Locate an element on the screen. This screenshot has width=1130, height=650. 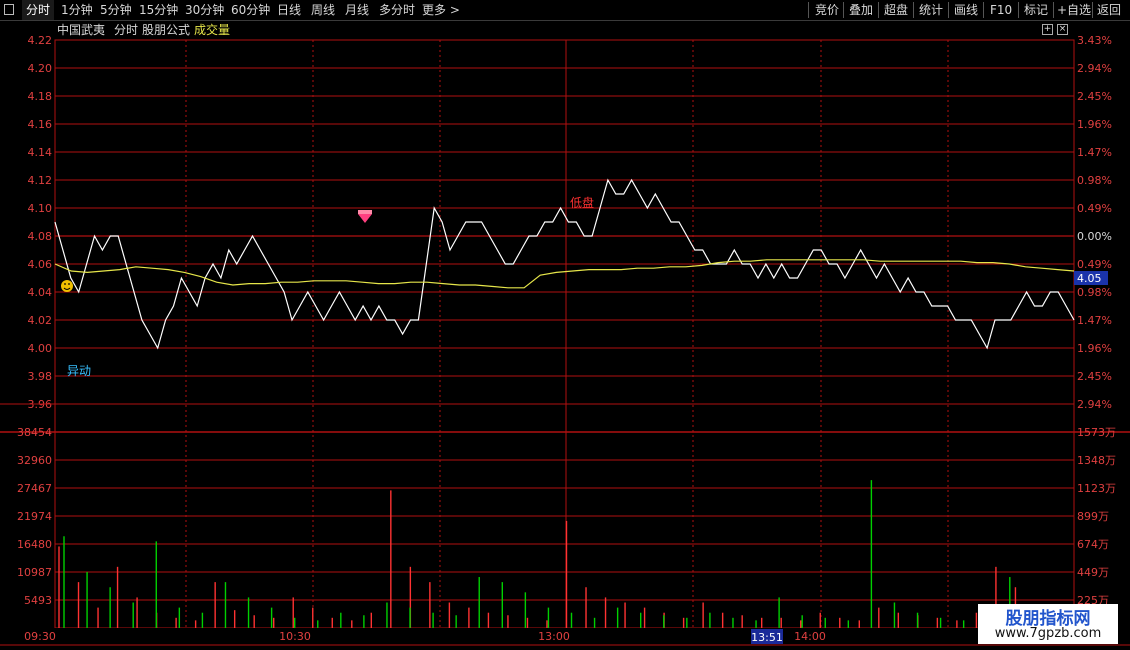
watermark-logo: 股朋指标网 www.7gpzb.com is located at coordinates (1048, 624).